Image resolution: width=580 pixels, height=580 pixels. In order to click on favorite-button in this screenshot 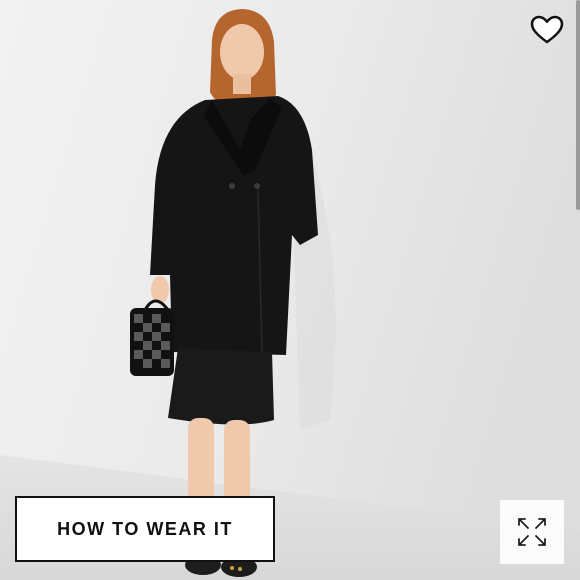, I will do `click(547, 30)`.